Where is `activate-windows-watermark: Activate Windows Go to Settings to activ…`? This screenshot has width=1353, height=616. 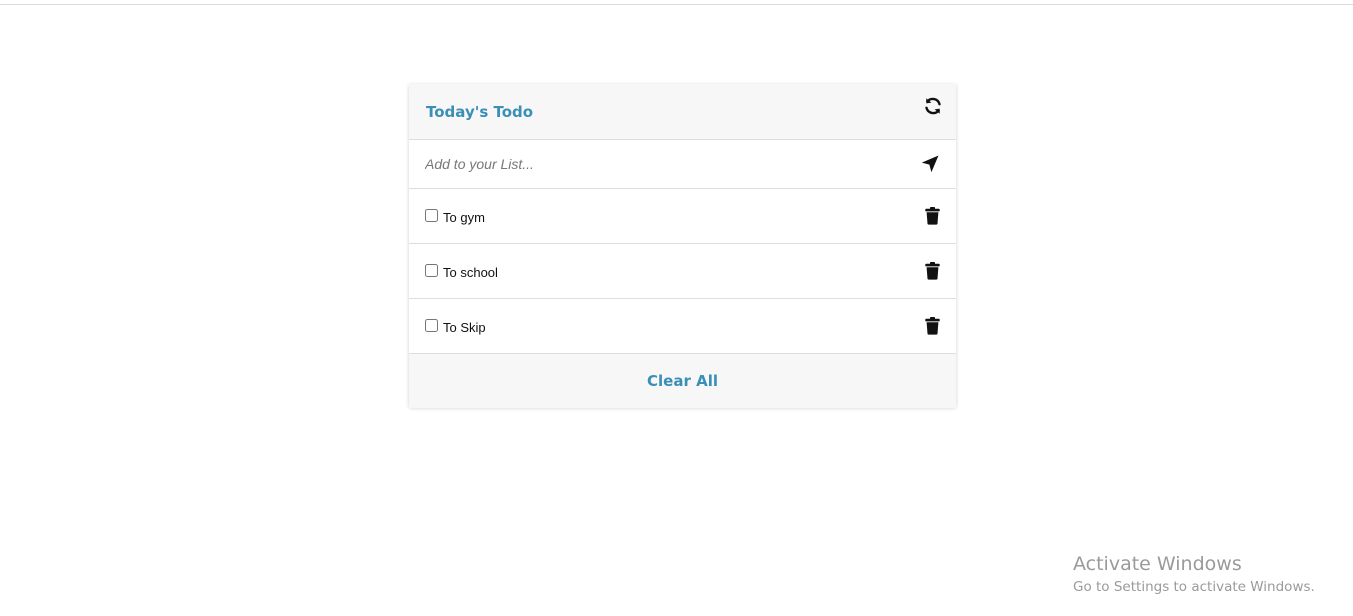 activate-windows-watermark: Activate Windows Go to Settings to activ… is located at coordinates (1194, 575).